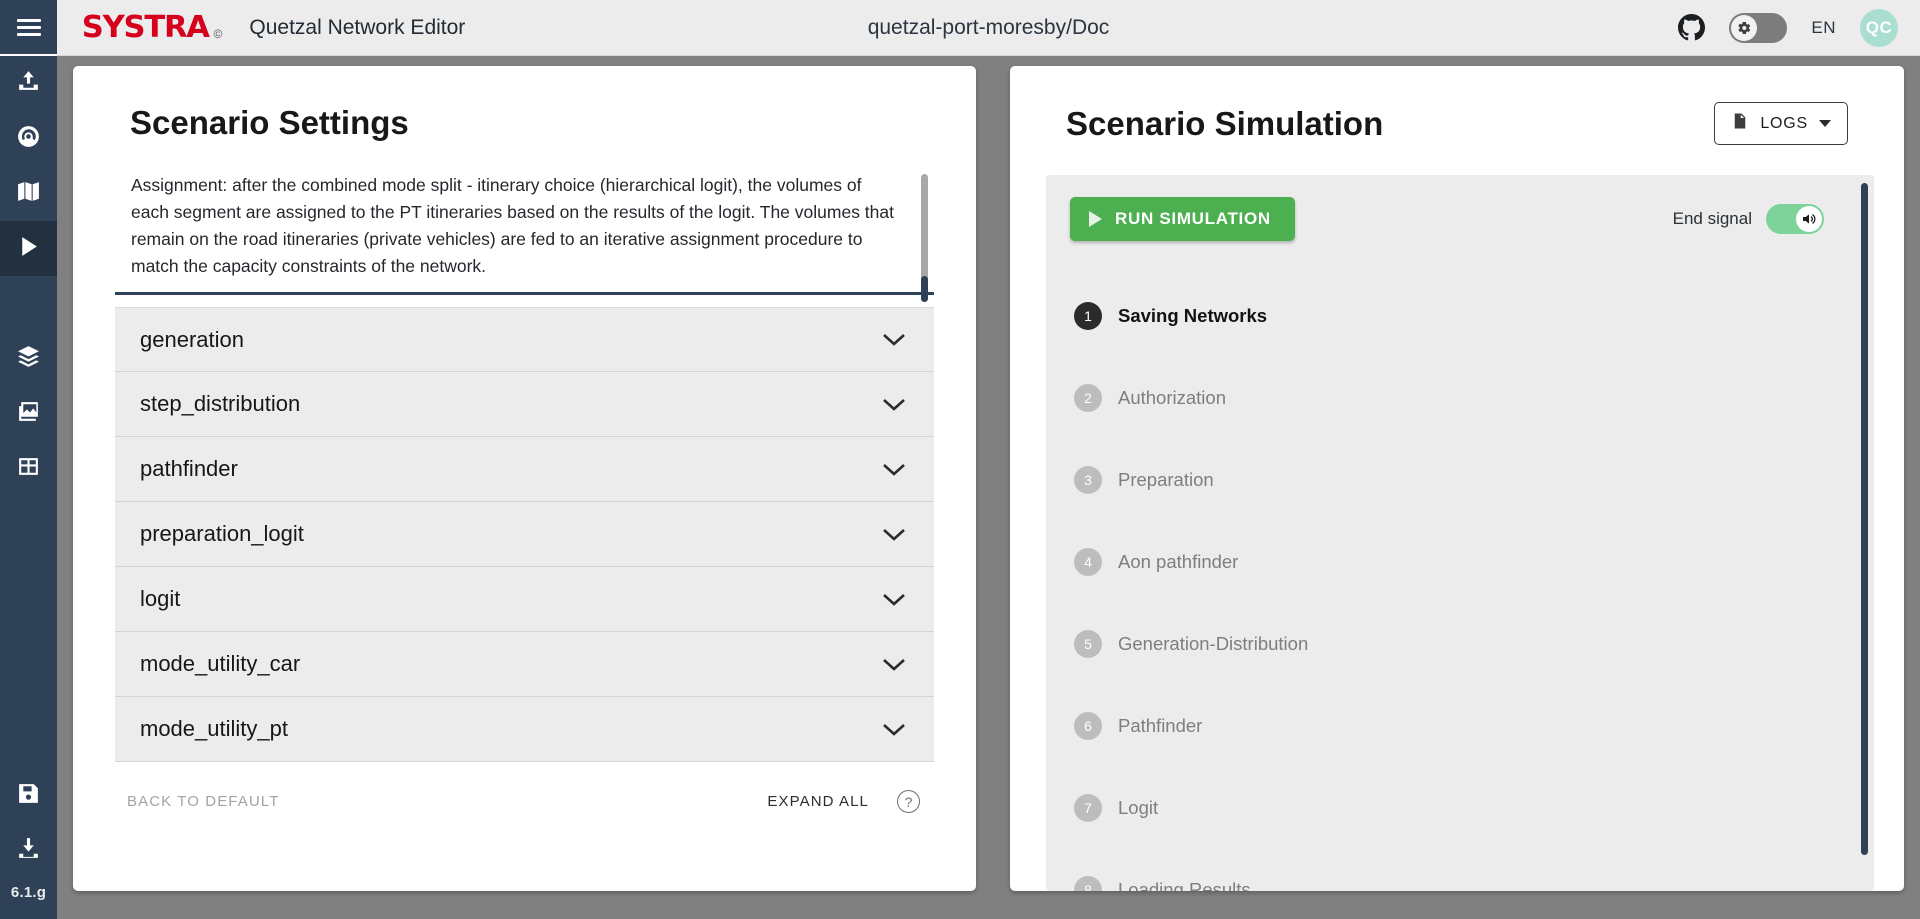 This screenshot has height=919, width=1920. What do you see at coordinates (1795, 219) in the screenshot?
I see `end-signal-toggle` at bounding box center [1795, 219].